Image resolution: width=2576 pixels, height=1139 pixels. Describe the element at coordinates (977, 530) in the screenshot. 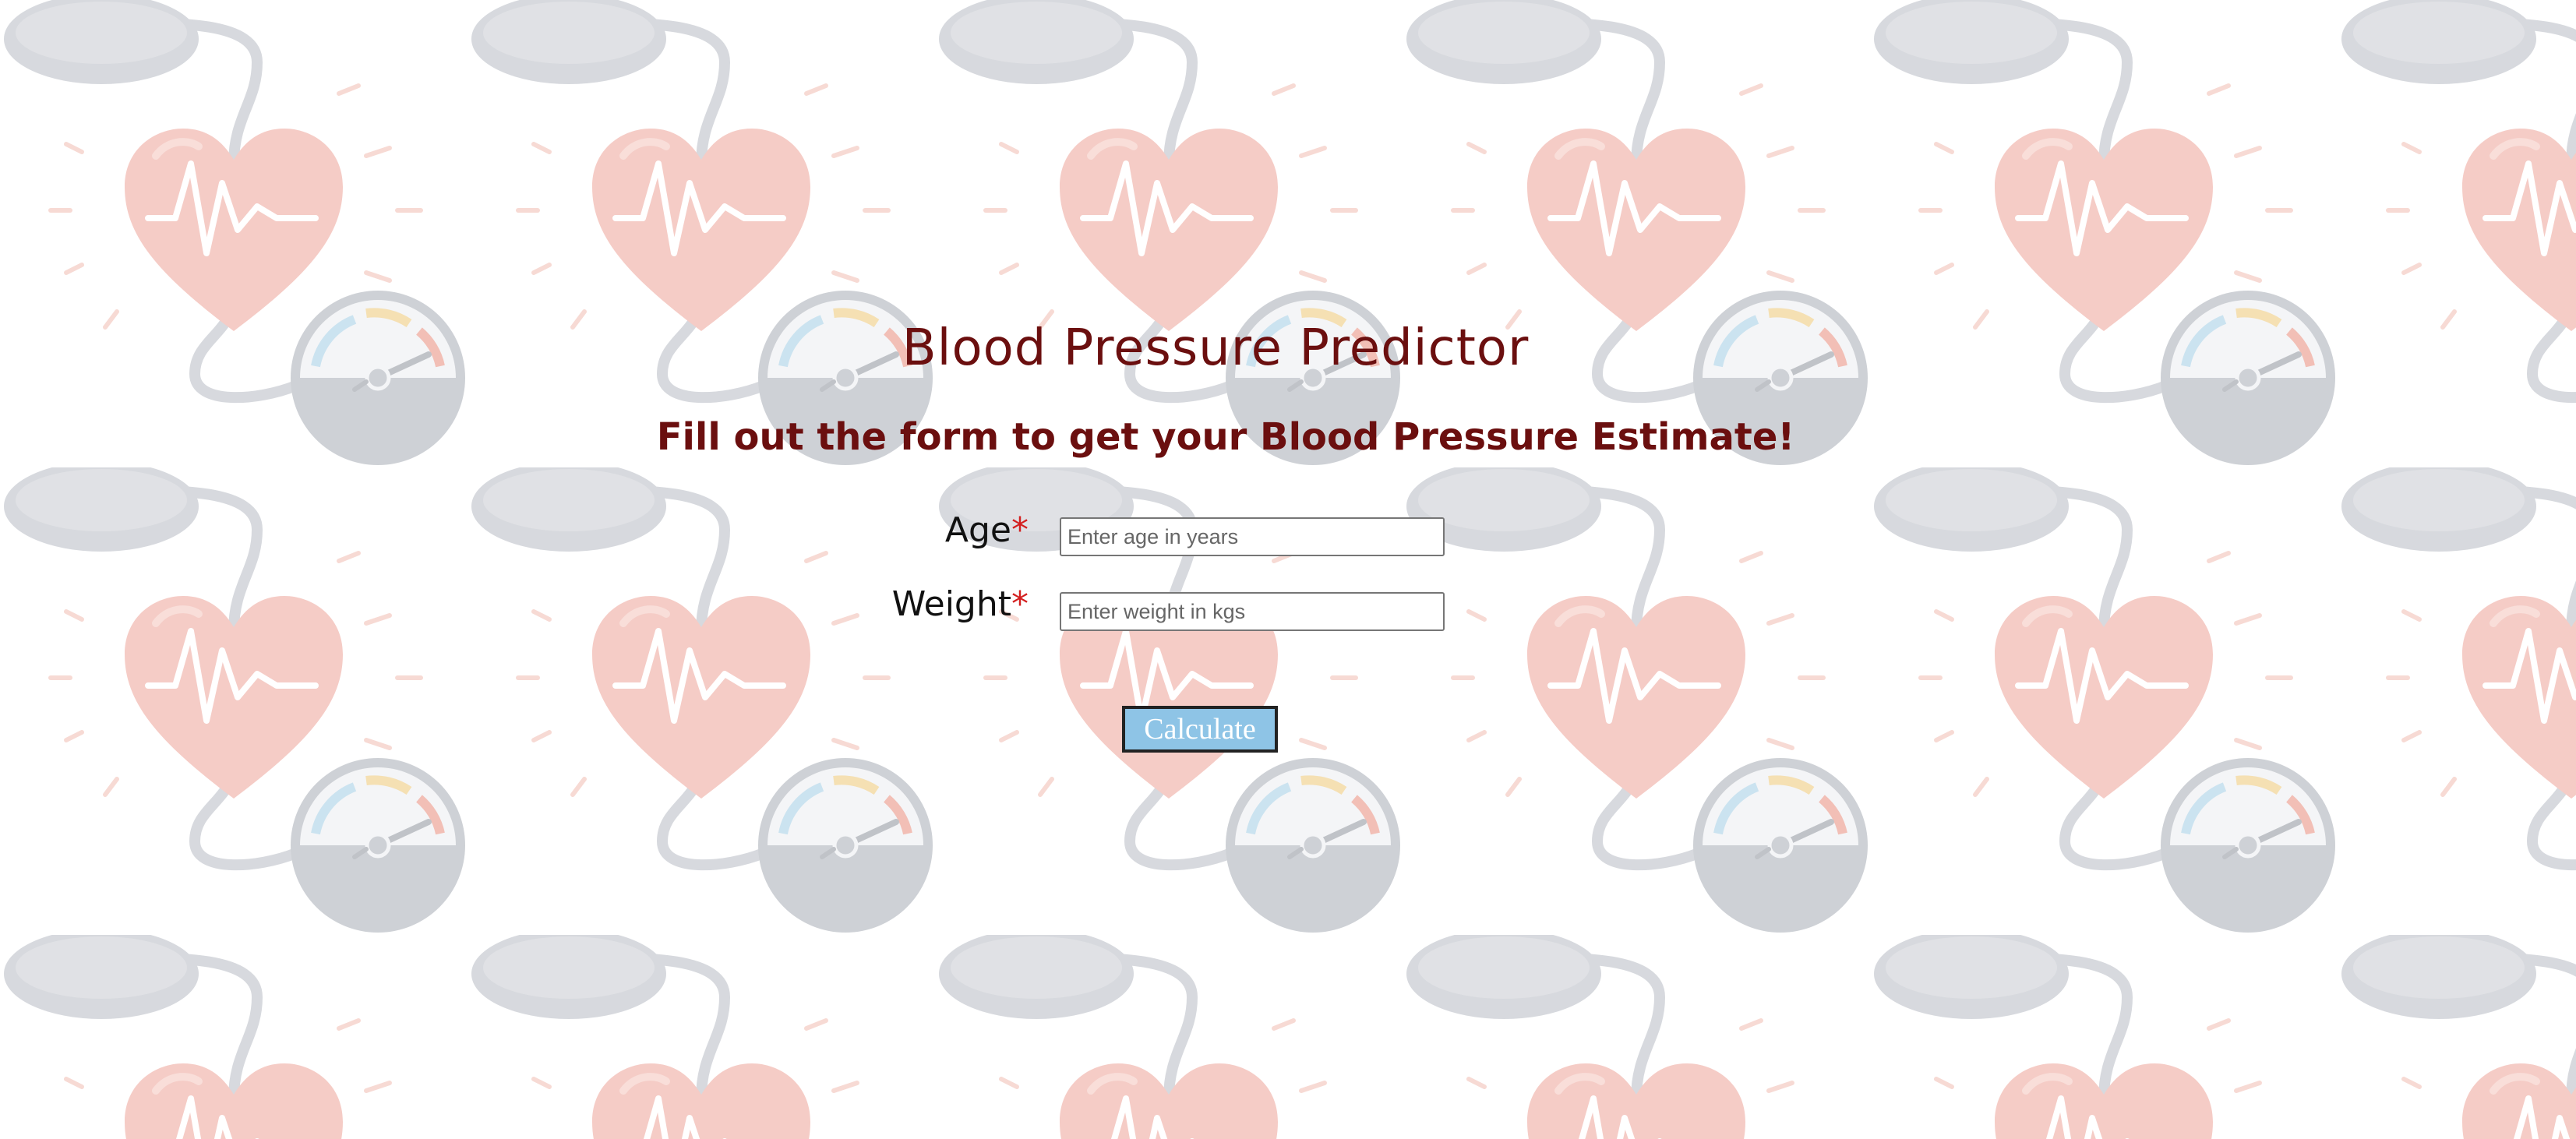

I see `age-label-text: Age` at that location.